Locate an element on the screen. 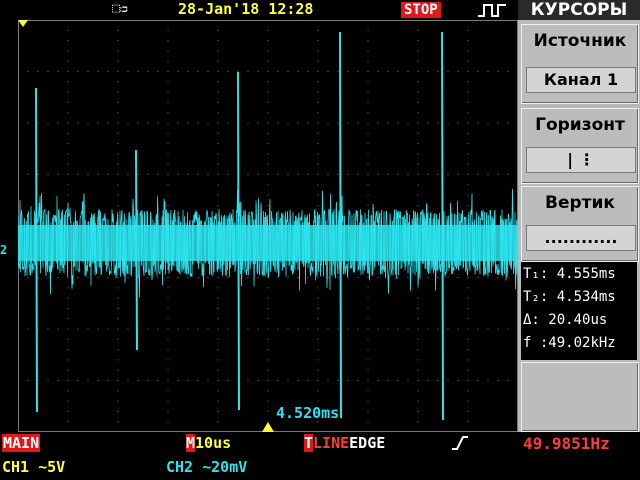  readout-t1: T₁: 4.555ms is located at coordinates (569, 274).